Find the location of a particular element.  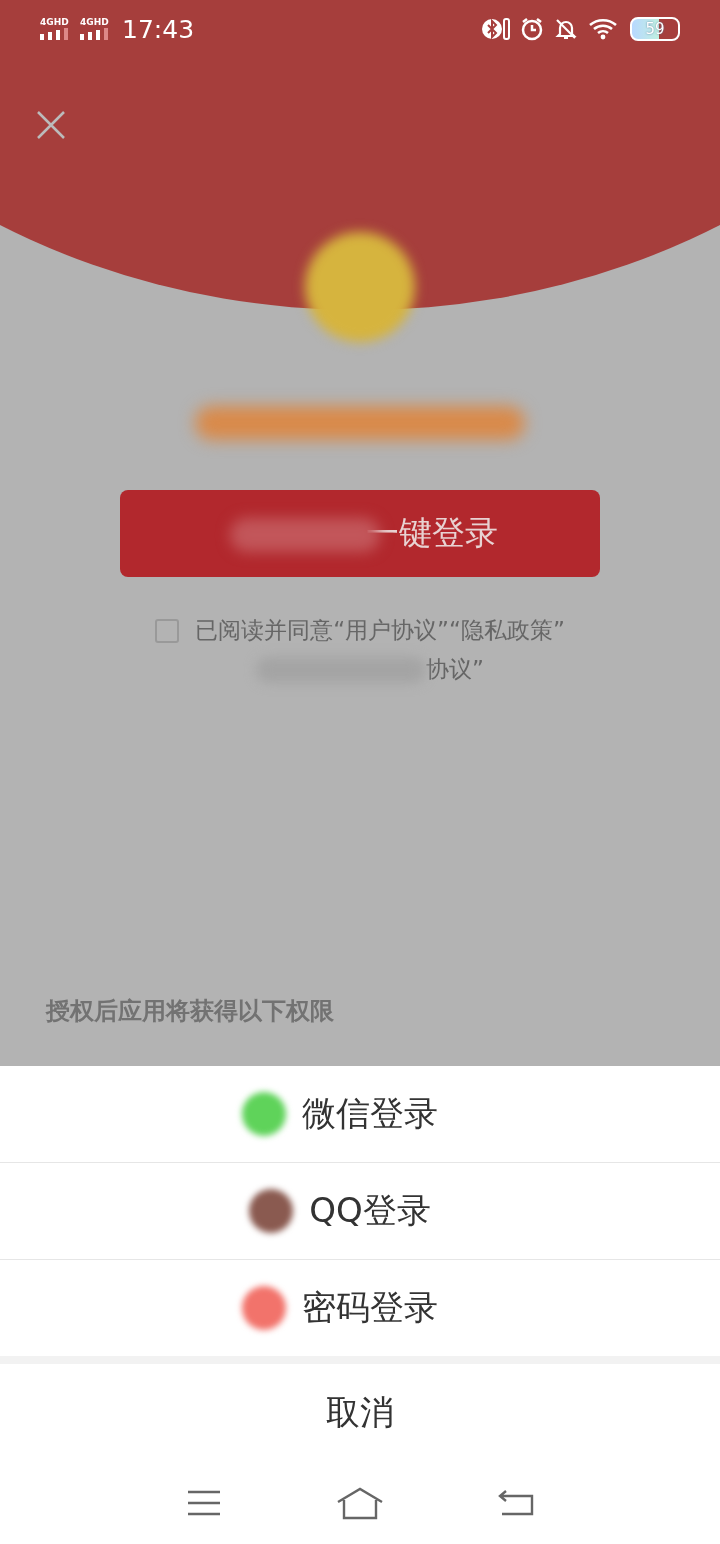

agreement-text: 协议” is located at coordinates (455, 669).